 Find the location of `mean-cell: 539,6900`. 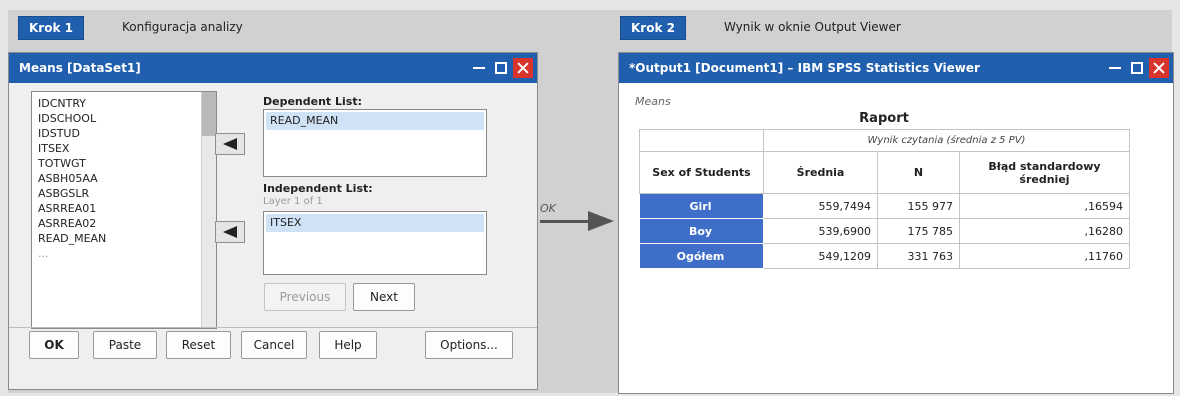

mean-cell: 539,6900 is located at coordinates (820, 231).